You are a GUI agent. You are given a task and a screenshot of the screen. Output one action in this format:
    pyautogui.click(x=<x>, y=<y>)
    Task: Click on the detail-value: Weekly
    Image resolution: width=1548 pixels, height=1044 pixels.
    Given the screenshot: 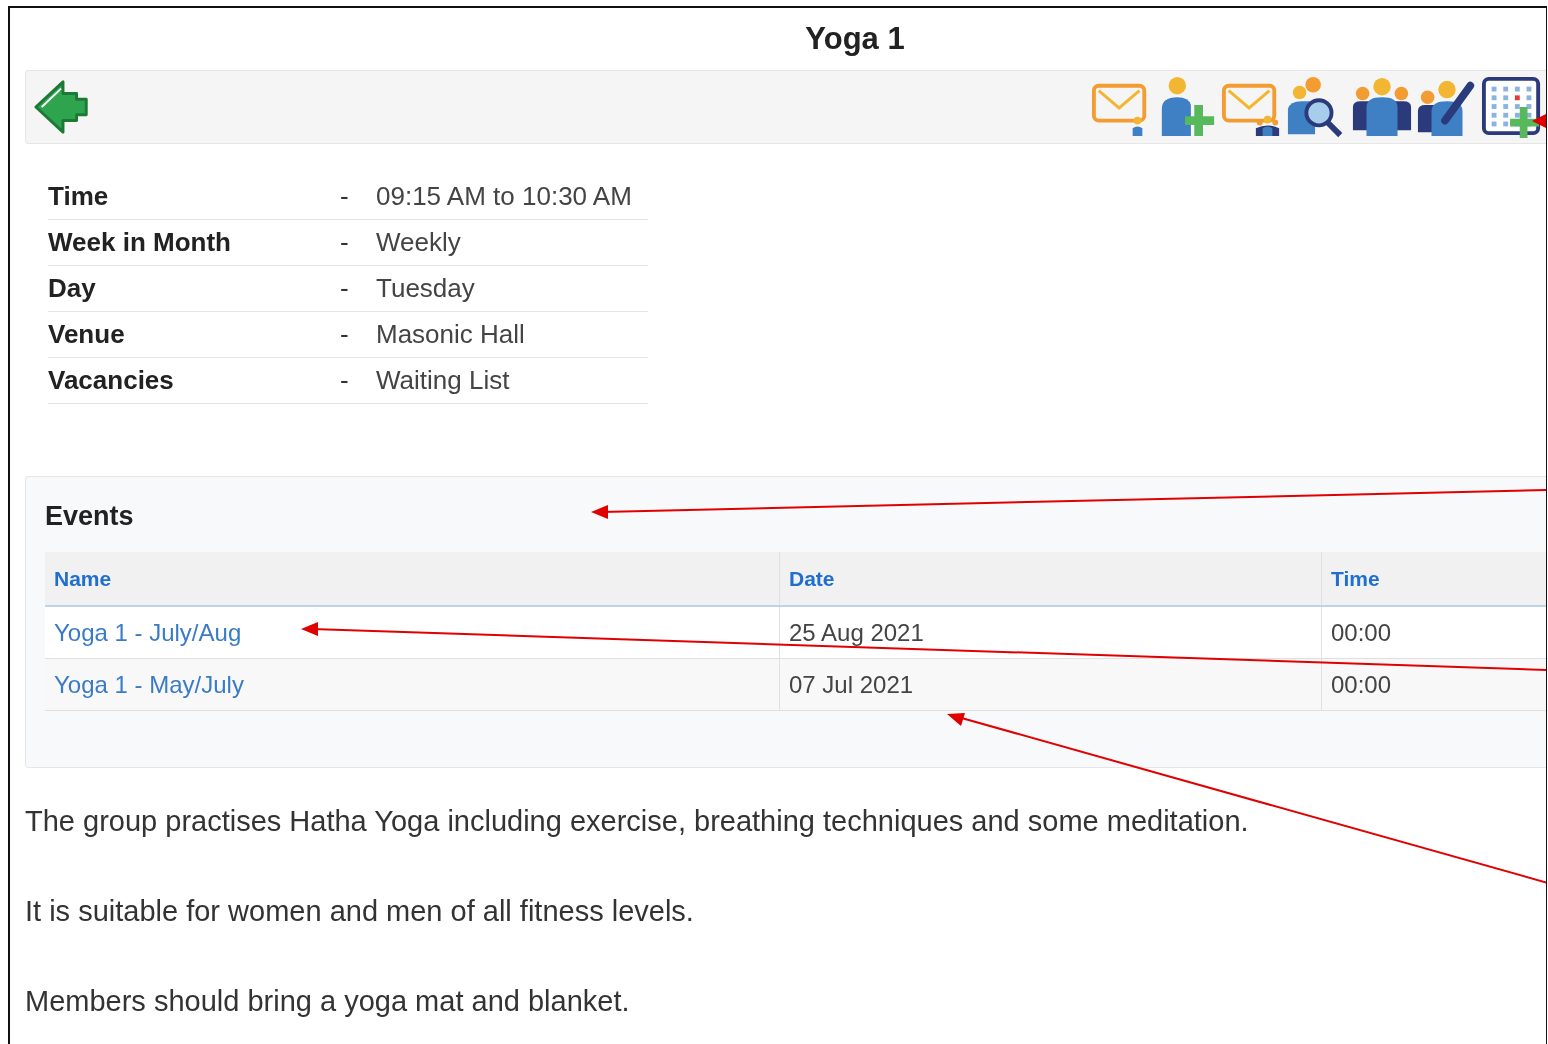 What is the action you would take?
    pyautogui.click(x=418, y=242)
    